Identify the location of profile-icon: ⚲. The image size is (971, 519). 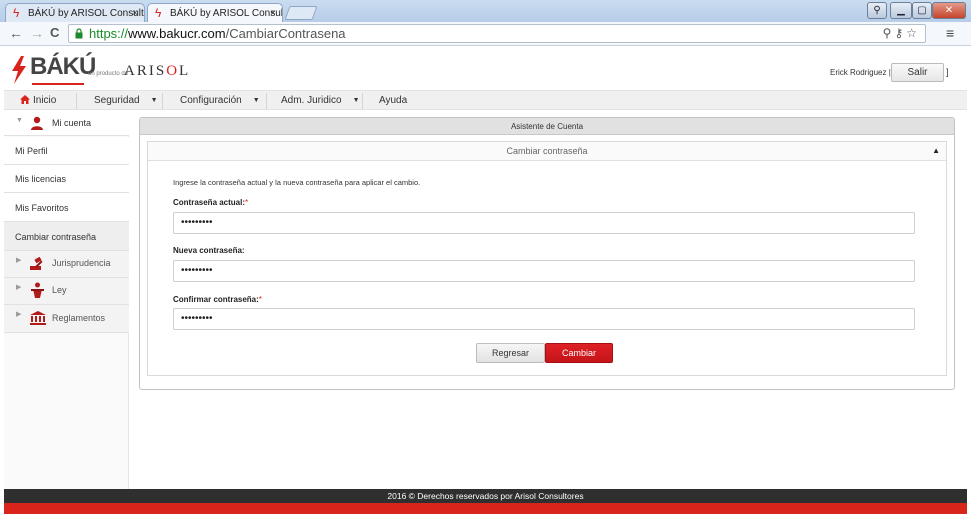
(877, 10).